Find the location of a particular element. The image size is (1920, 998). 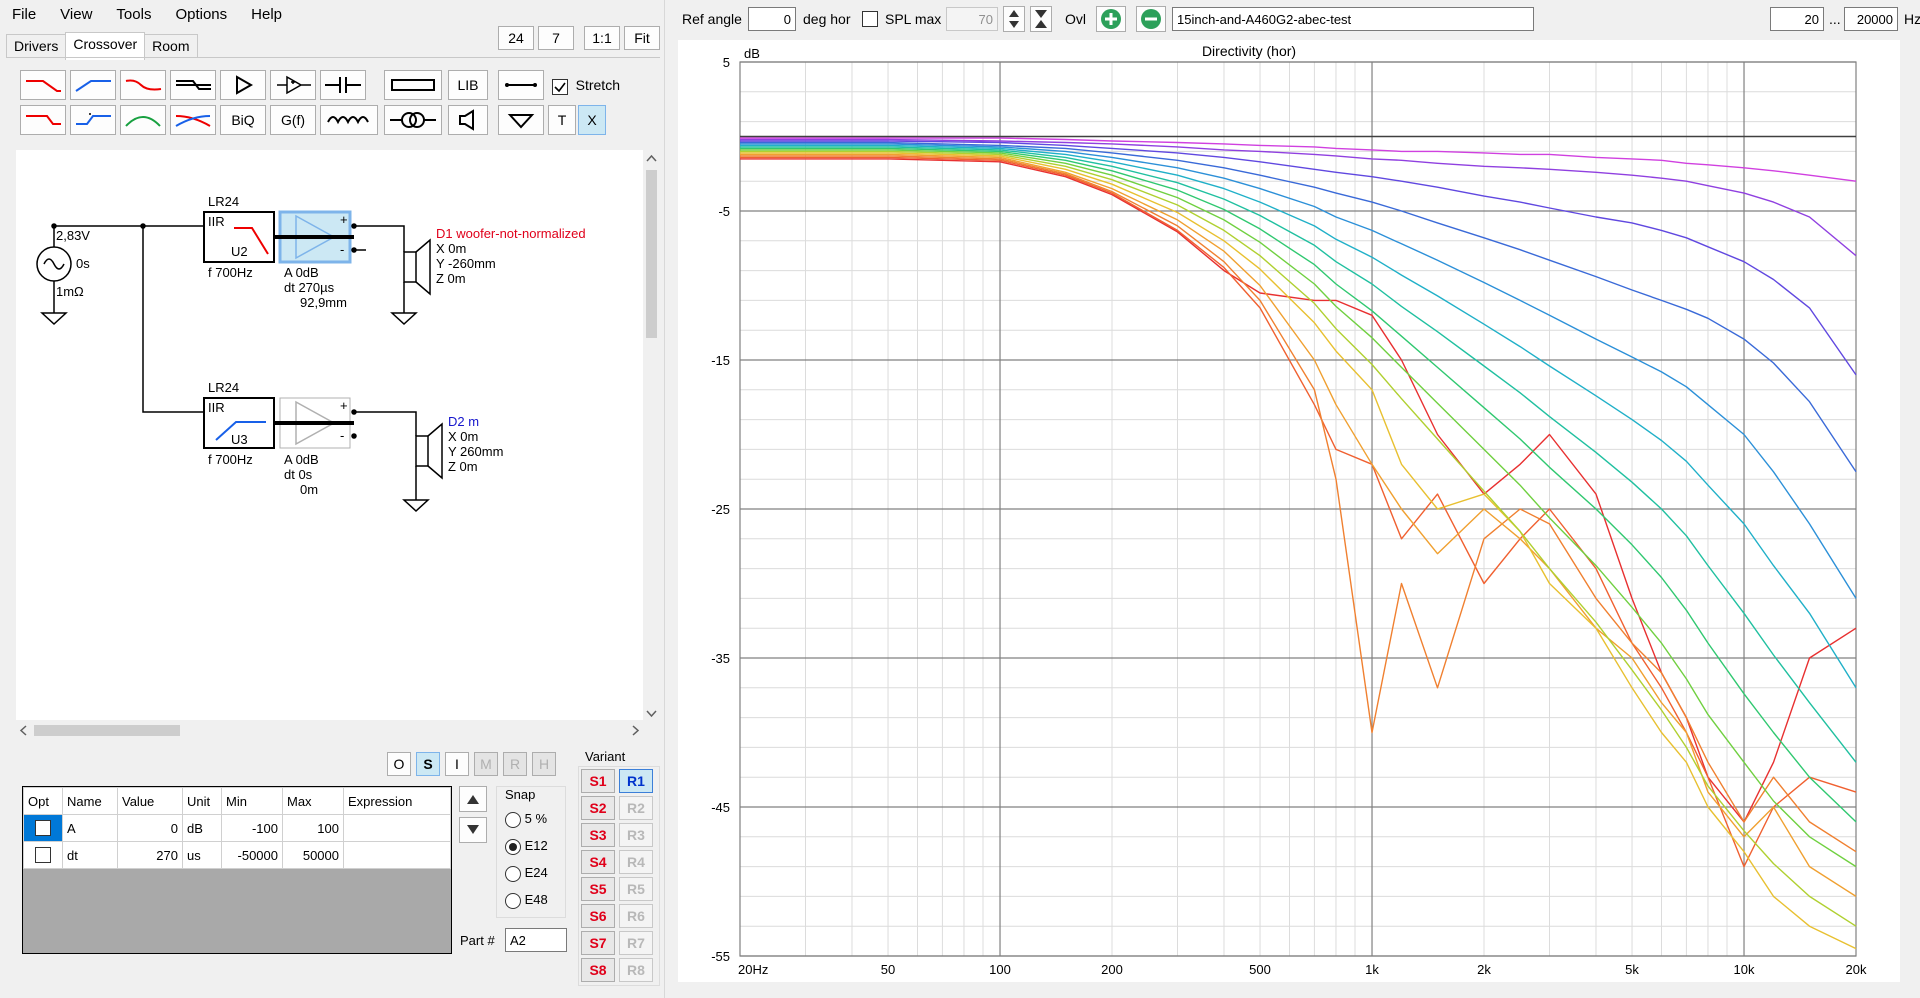

overlay-remove-button is located at coordinates (1151, 19).